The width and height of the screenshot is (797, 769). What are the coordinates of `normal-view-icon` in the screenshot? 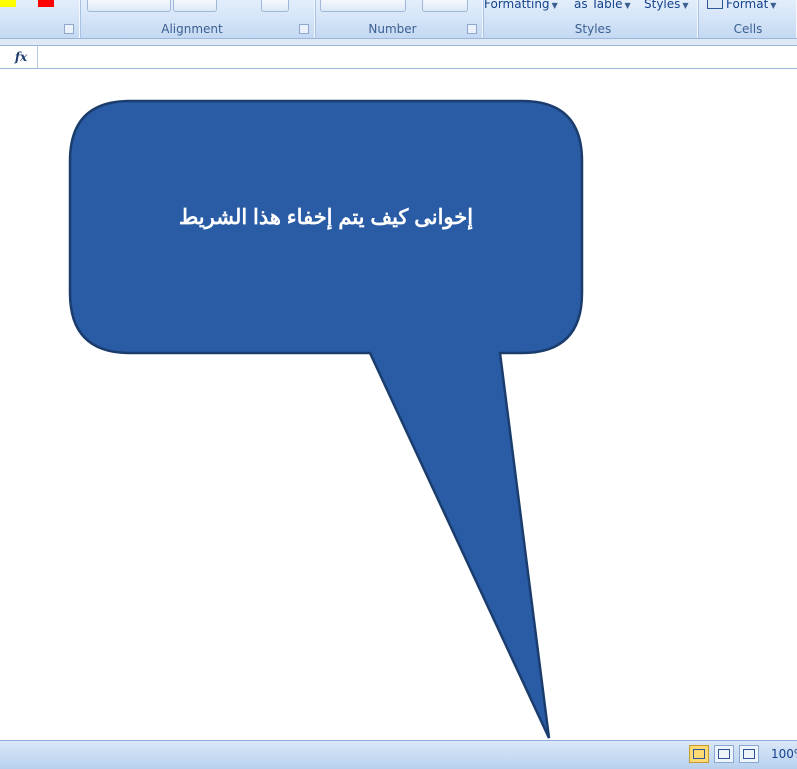 It's located at (699, 754).